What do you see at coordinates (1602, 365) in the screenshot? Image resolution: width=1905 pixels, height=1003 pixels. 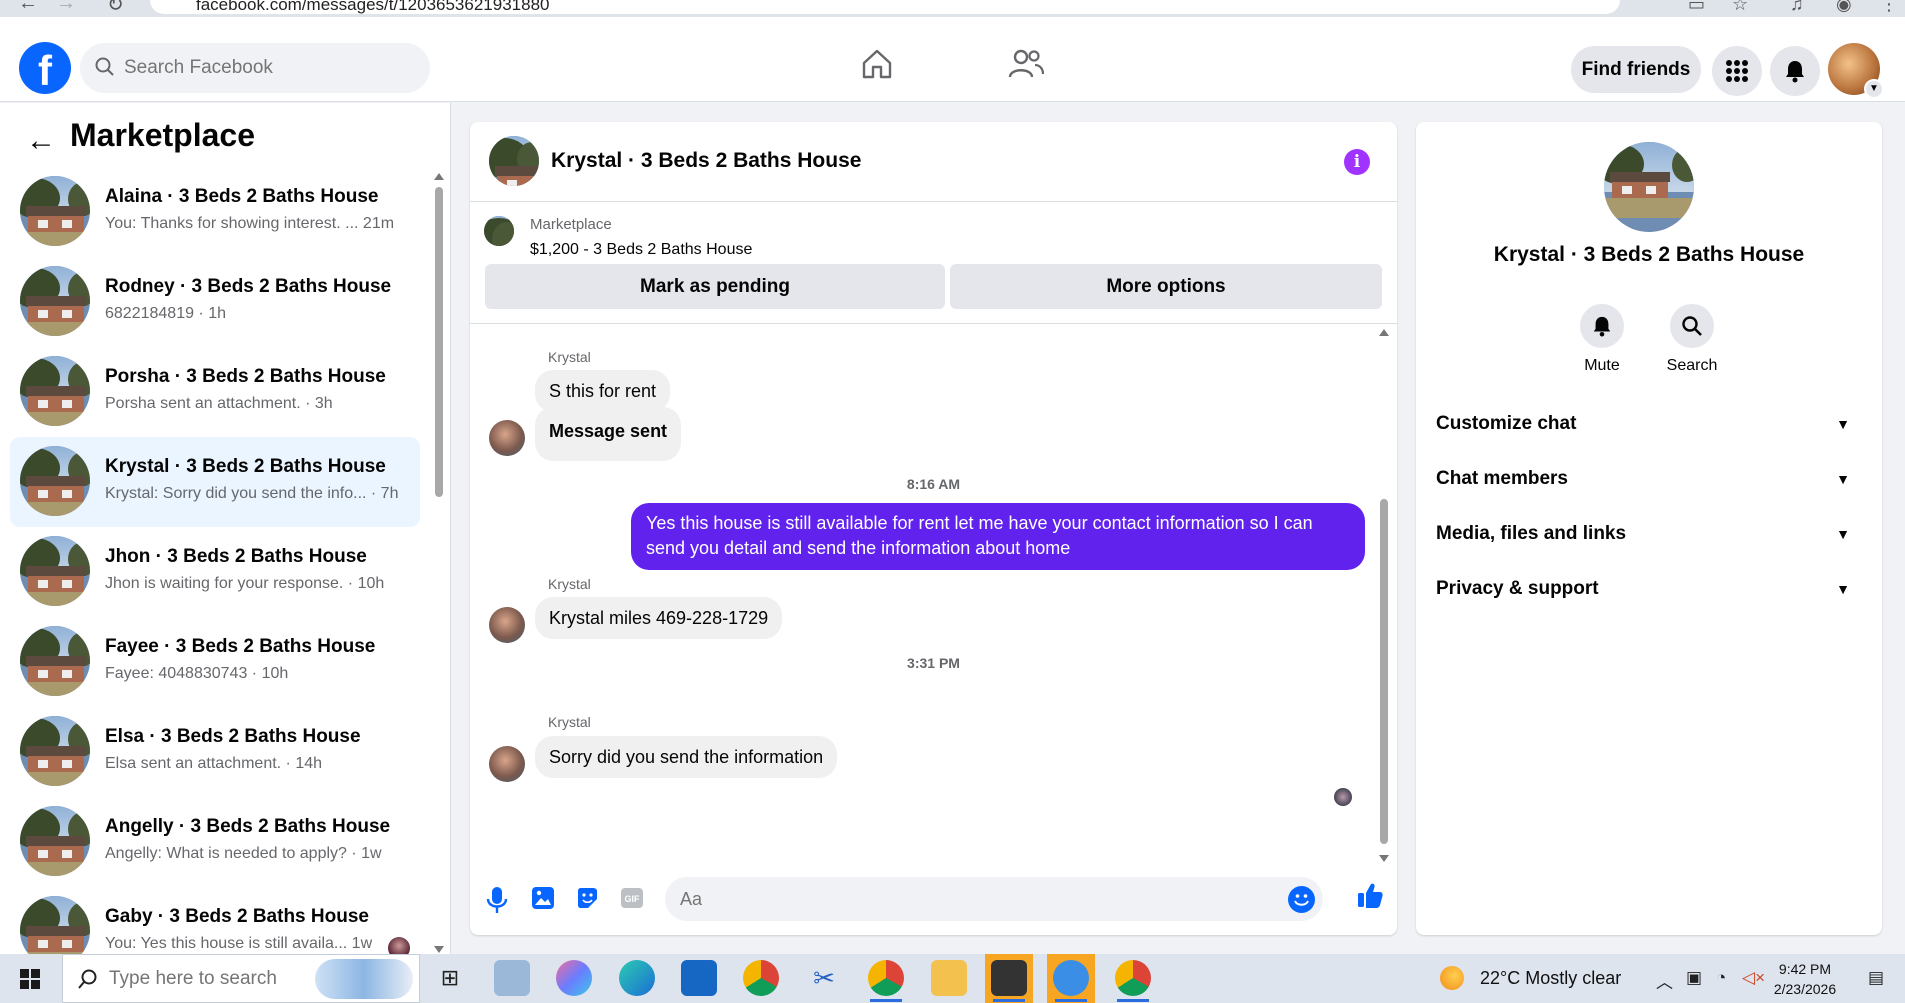 I see `mute-label: Mute` at bounding box center [1602, 365].